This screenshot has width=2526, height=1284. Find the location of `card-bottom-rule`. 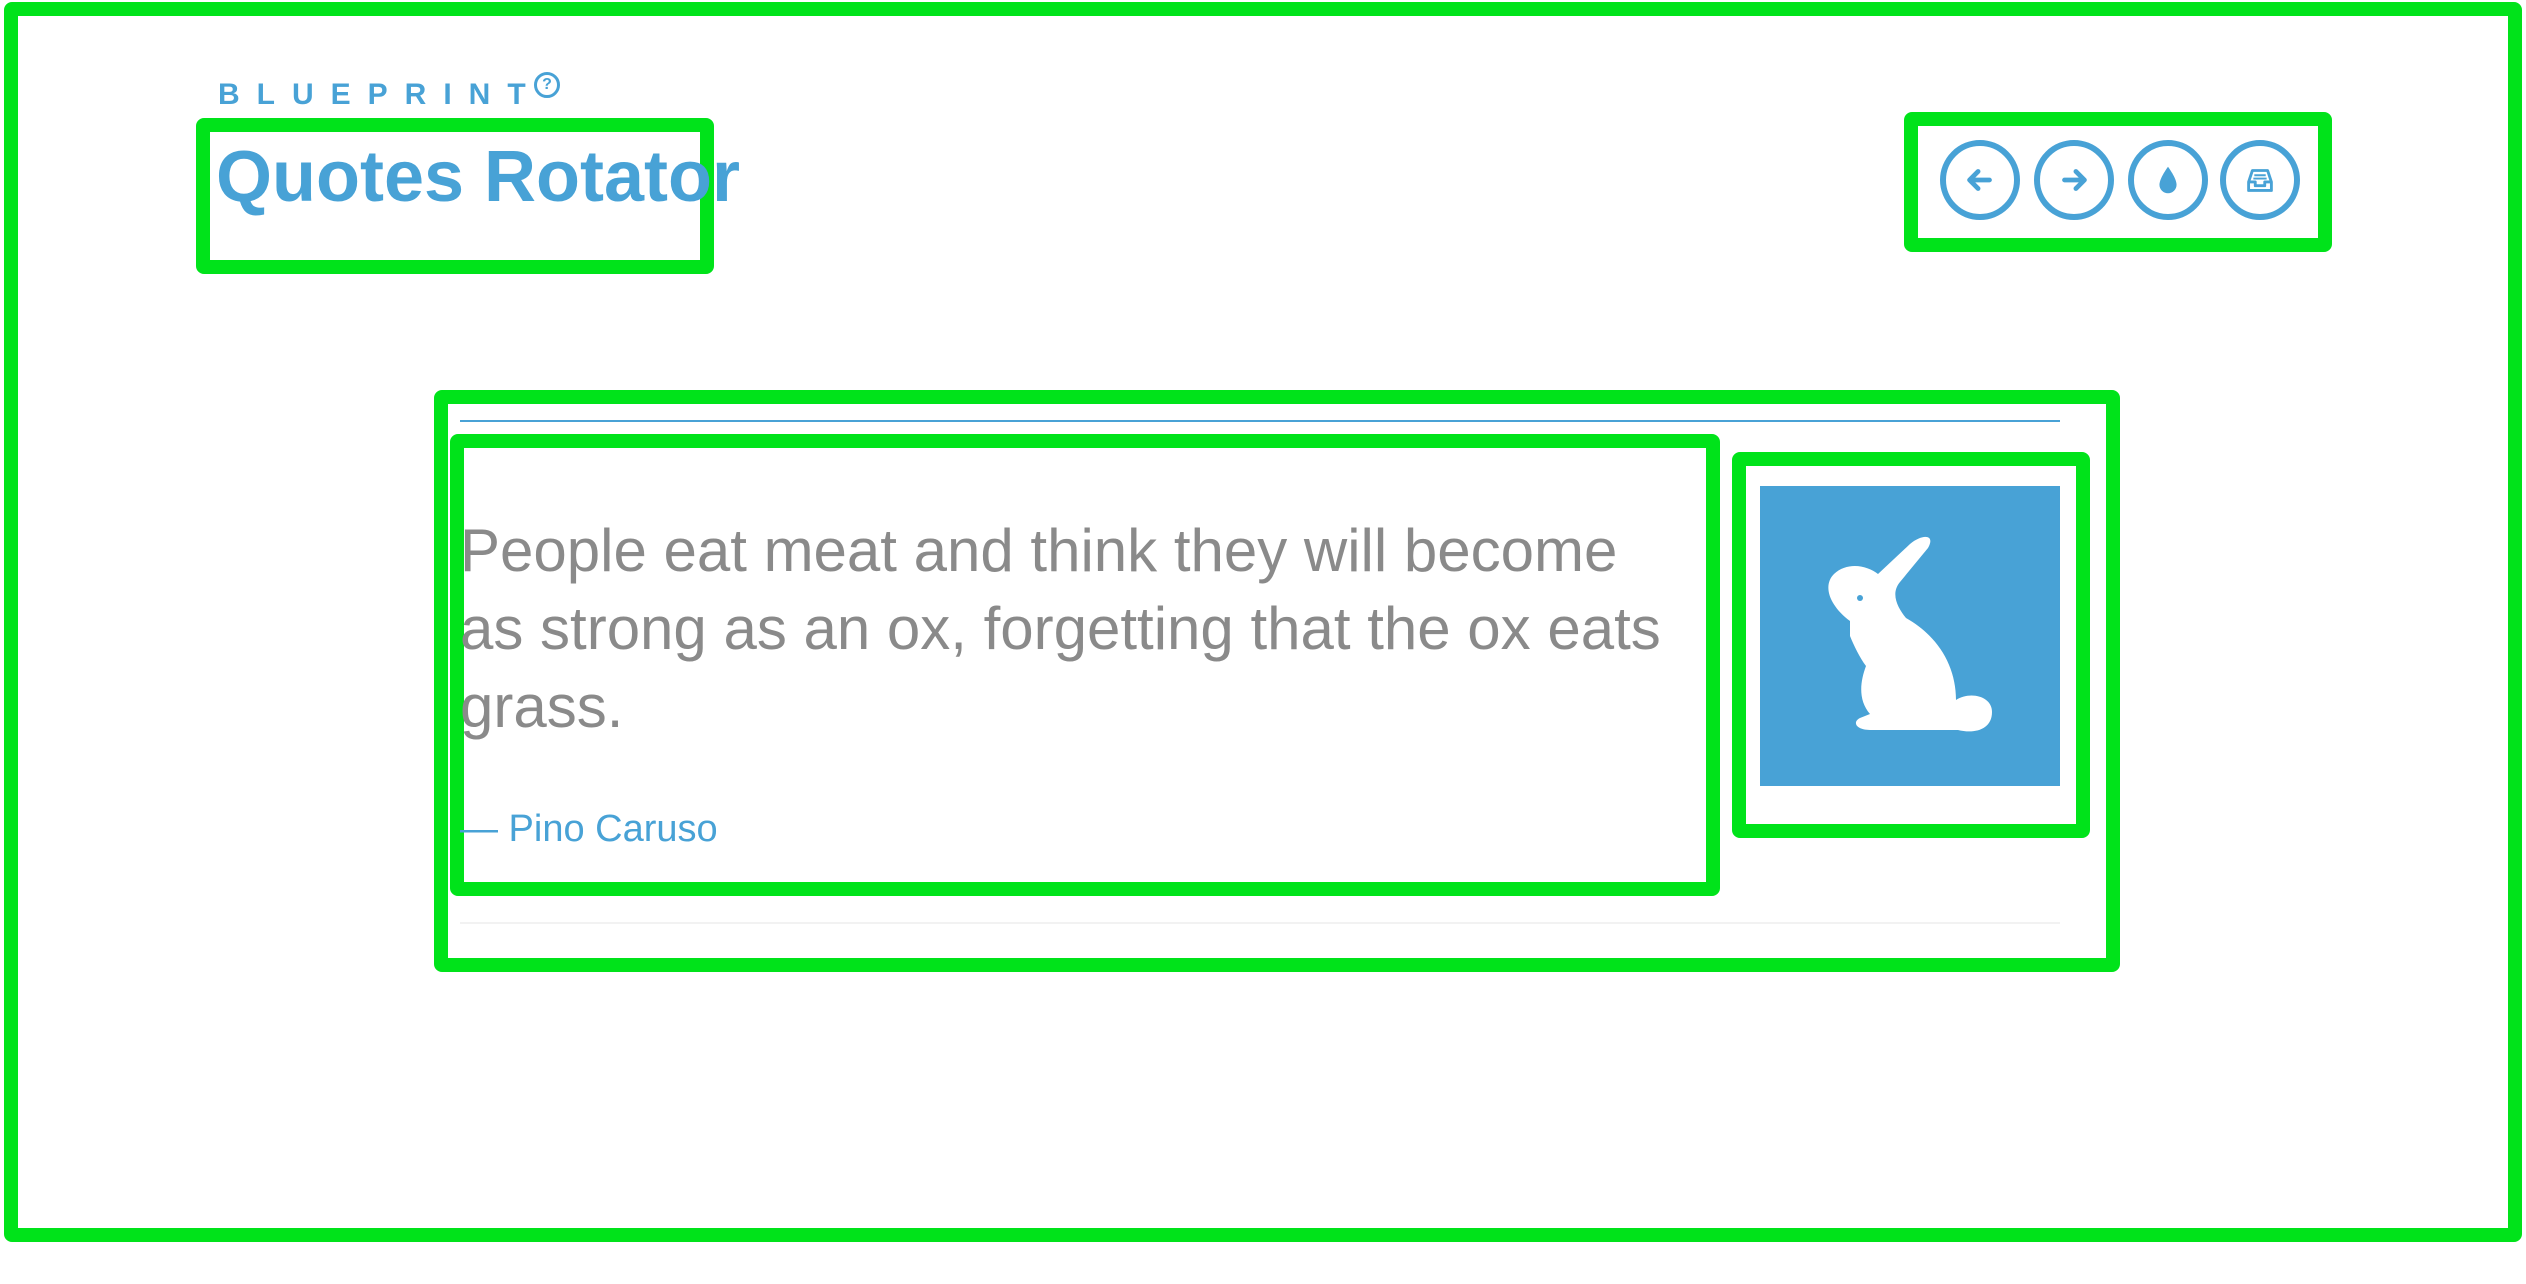

card-bottom-rule is located at coordinates (1260, 923).